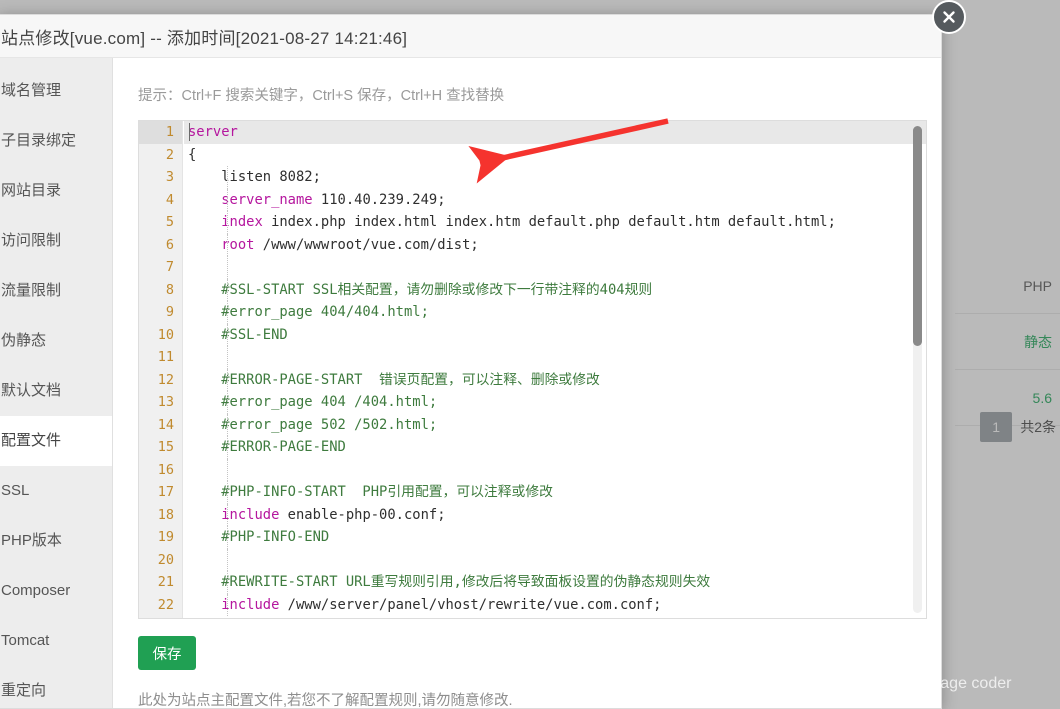 Image resolution: width=1060 pixels, height=709 pixels. Describe the element at coordinates (308, 312) in the screenshot. I see `code-token-cm: #error_page 404/404.html;` at that location.